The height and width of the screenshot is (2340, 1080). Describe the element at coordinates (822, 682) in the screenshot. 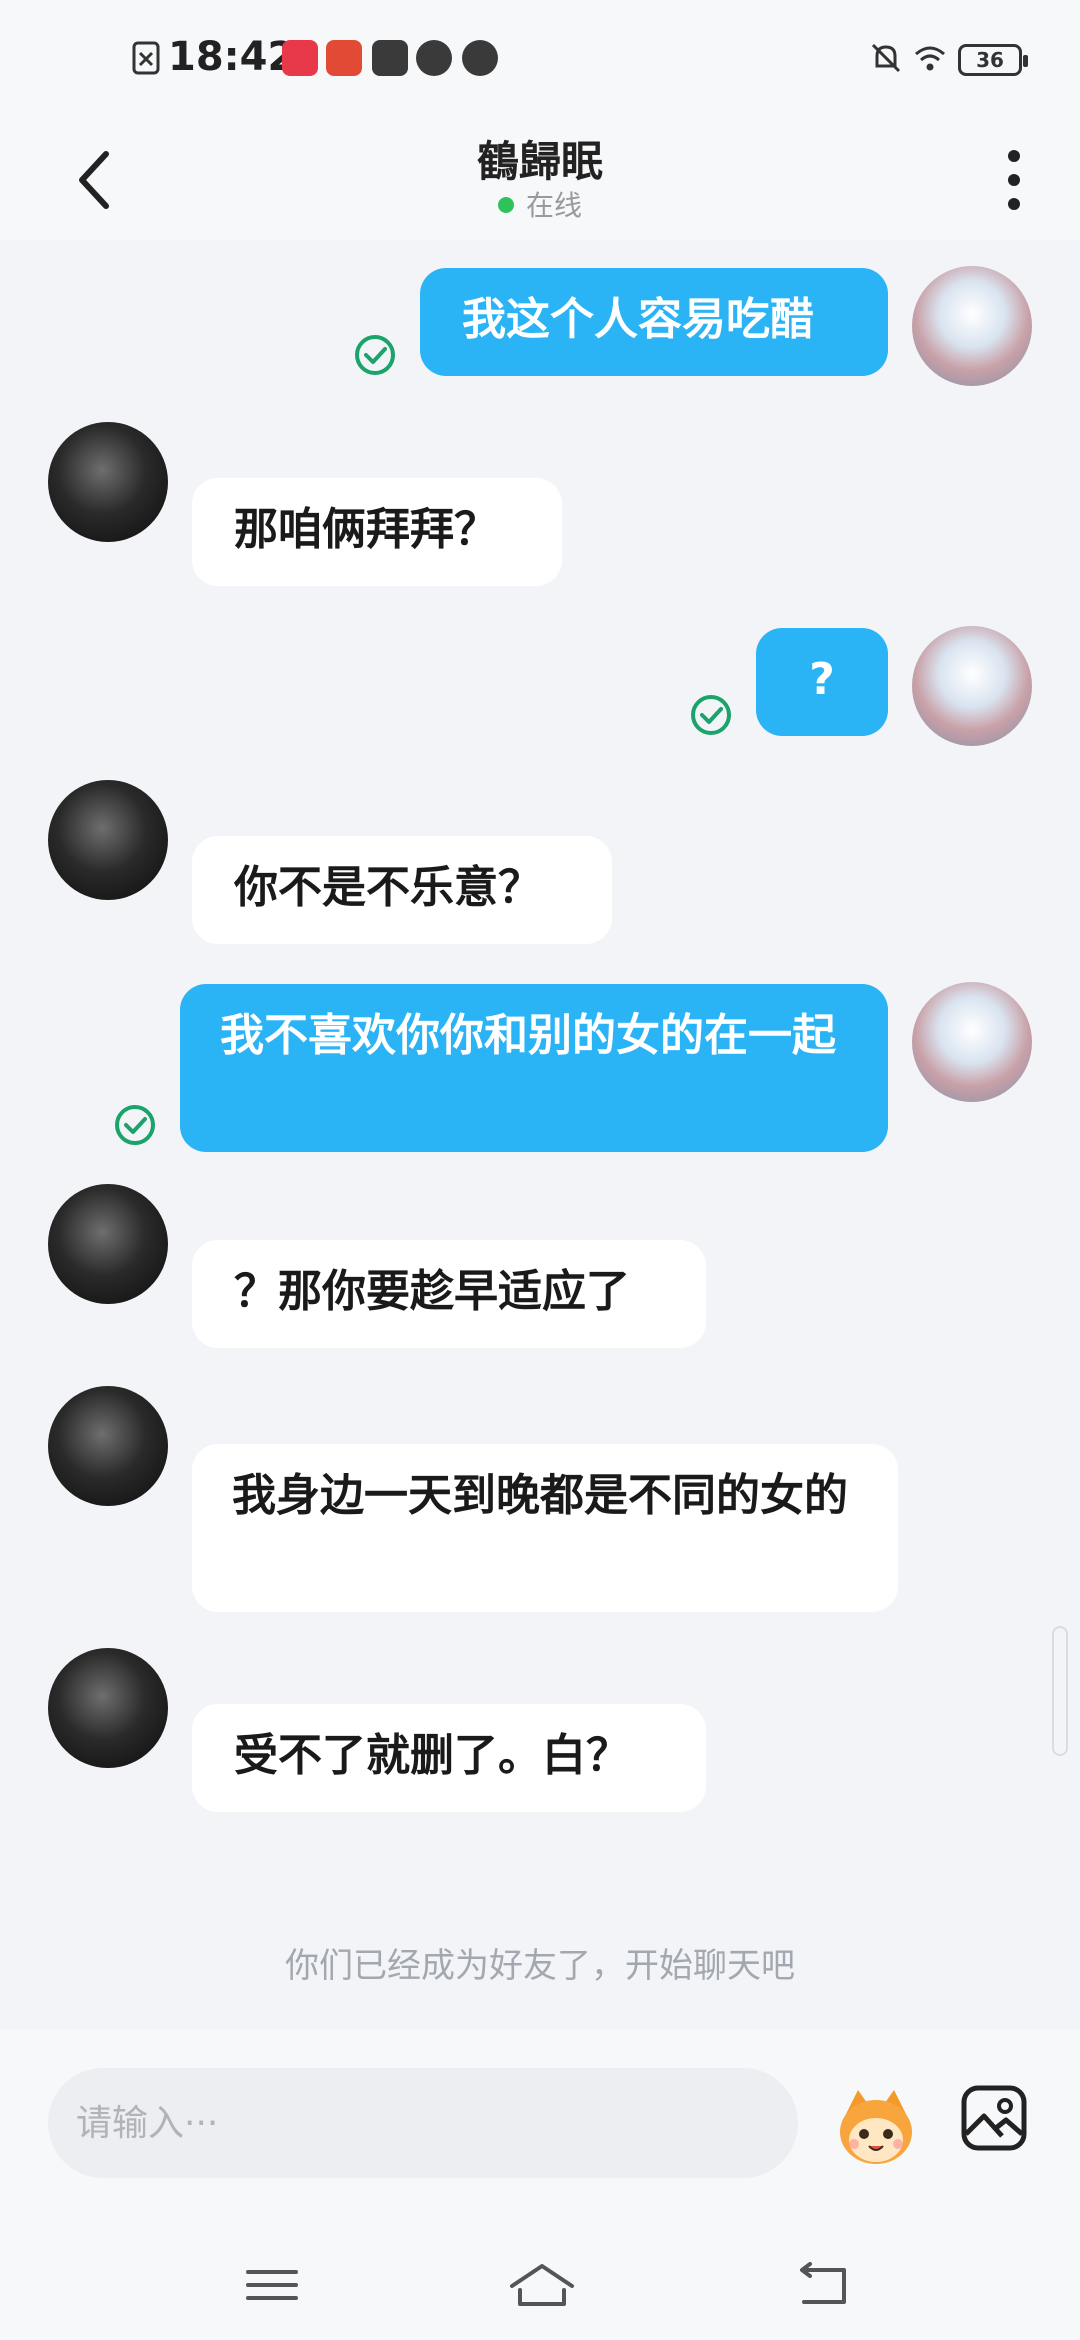

I see `outgoing-message: ?` at that location.